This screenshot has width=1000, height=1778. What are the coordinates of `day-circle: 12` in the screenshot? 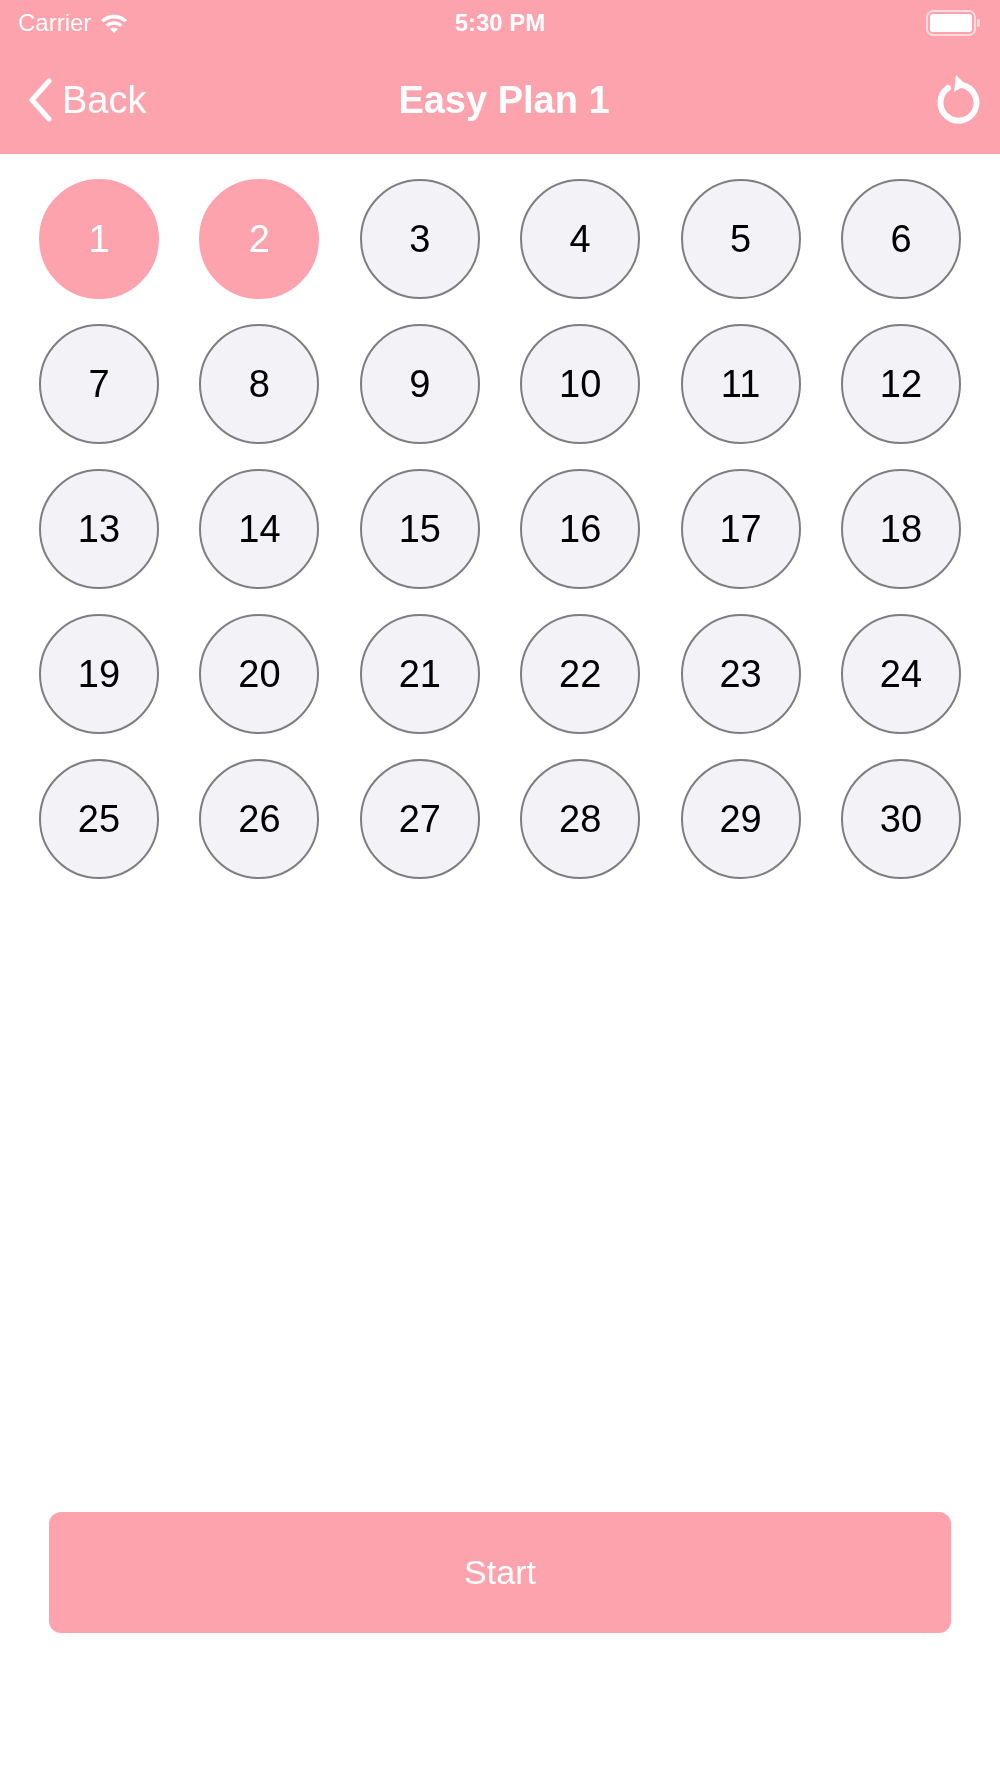 It's located at (900, 384).